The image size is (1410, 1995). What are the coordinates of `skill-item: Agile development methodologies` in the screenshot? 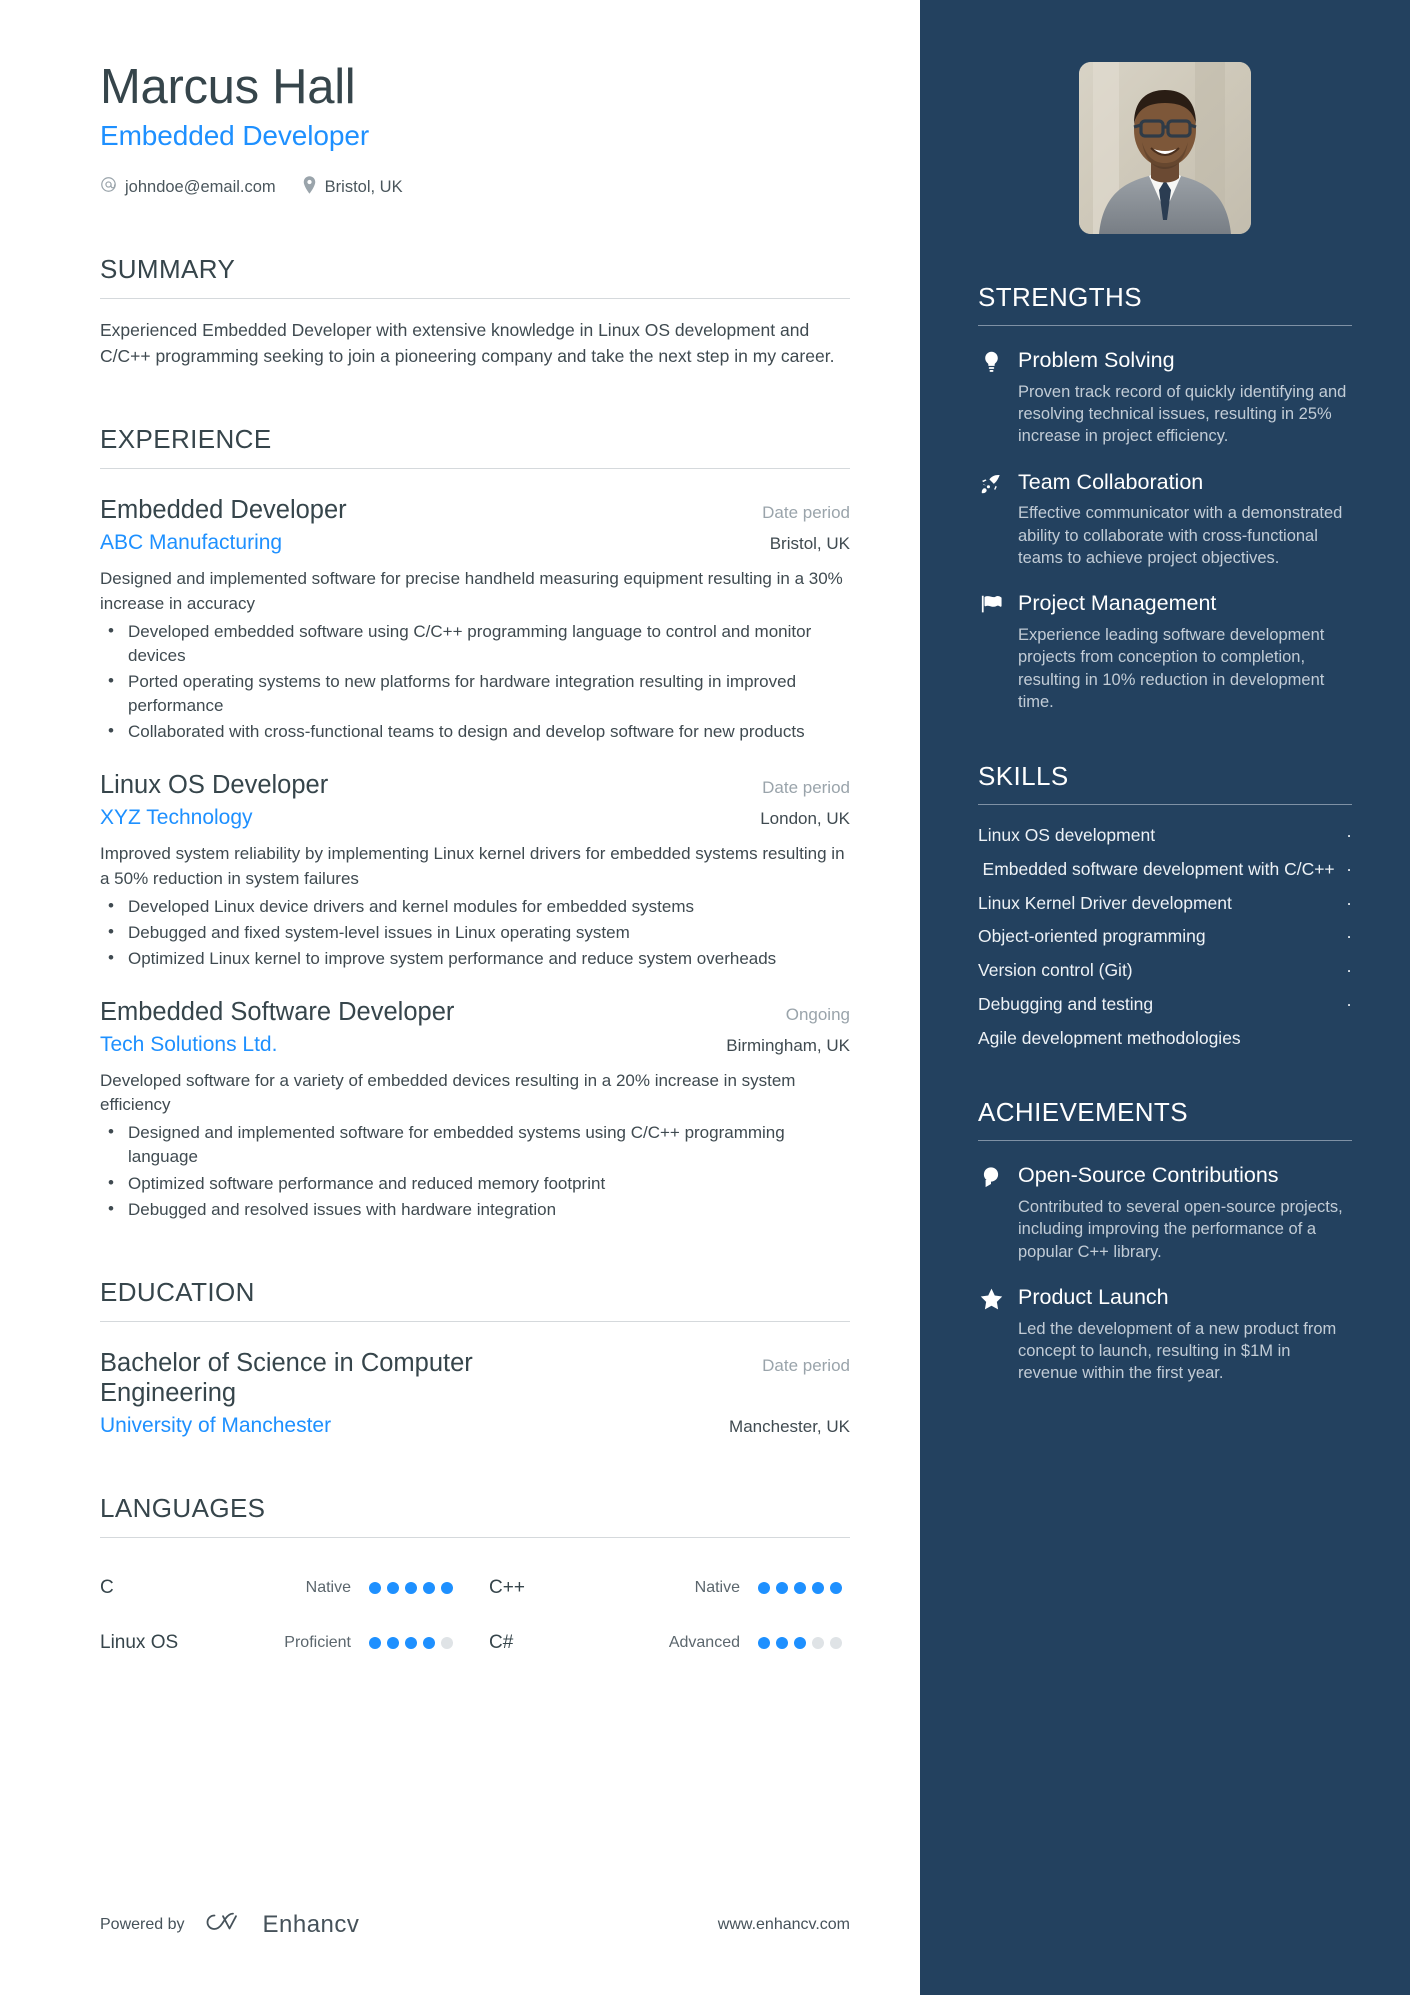 It's located at (1165, 1033).